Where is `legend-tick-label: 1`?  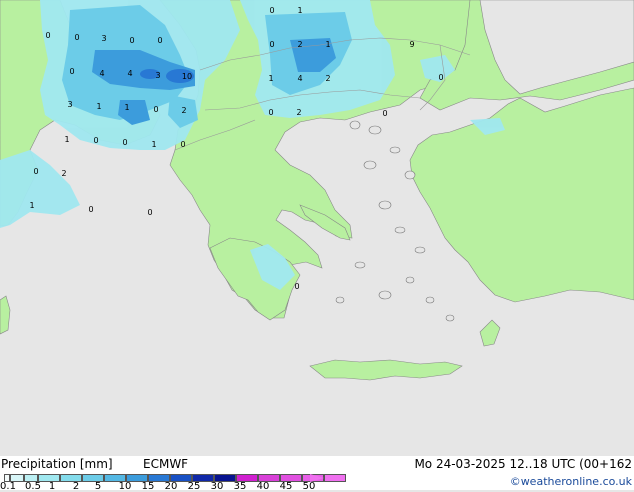 legend-tick-label: 1 is located at coordinates (52, 486).